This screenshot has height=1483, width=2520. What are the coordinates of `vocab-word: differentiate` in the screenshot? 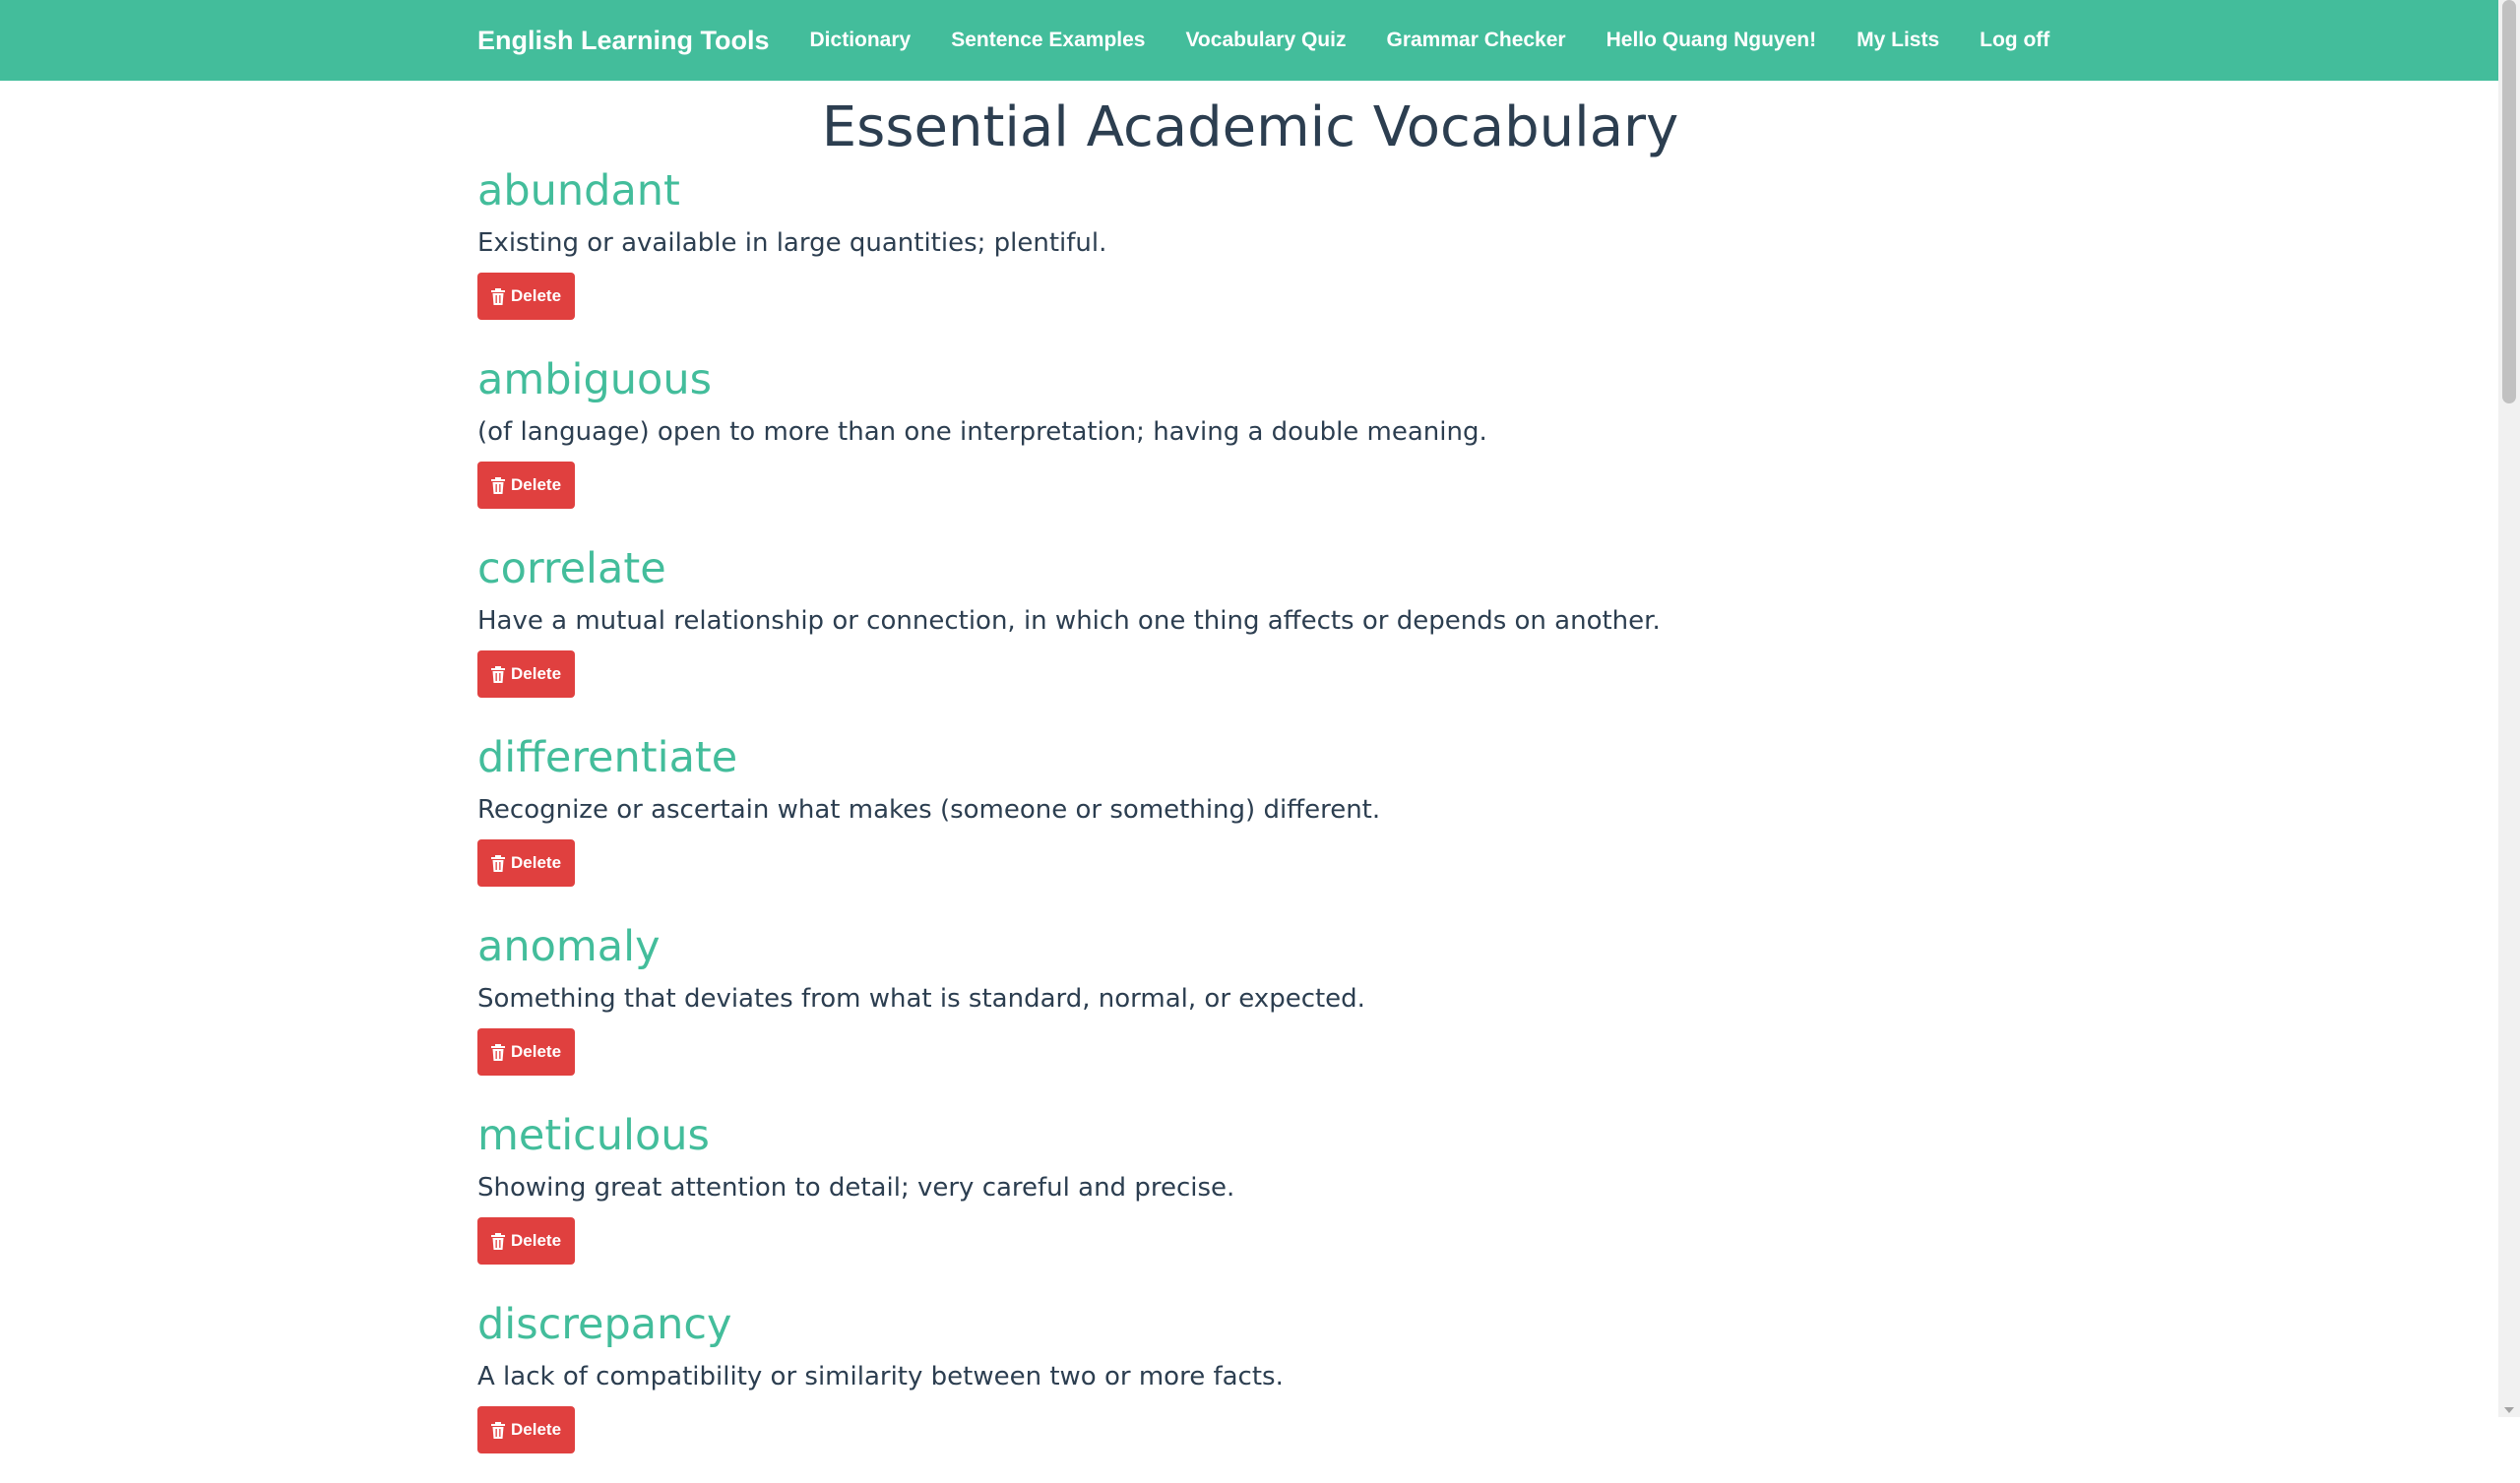 It's located at (607, 758).